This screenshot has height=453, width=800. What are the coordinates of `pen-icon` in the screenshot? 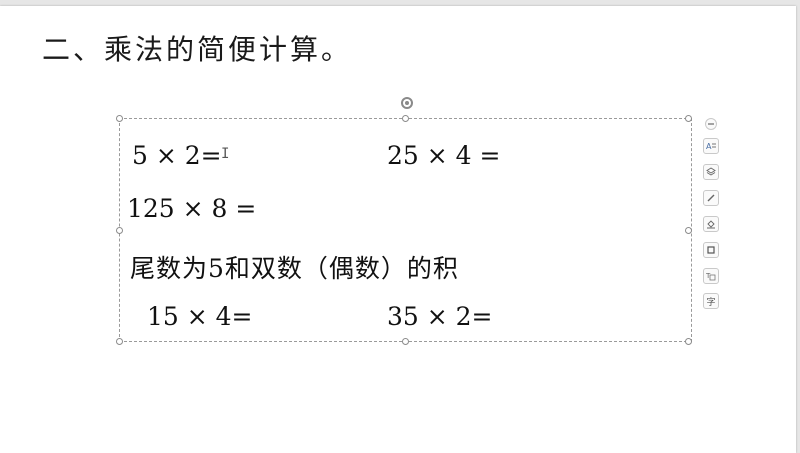 It's located at (711, 198).